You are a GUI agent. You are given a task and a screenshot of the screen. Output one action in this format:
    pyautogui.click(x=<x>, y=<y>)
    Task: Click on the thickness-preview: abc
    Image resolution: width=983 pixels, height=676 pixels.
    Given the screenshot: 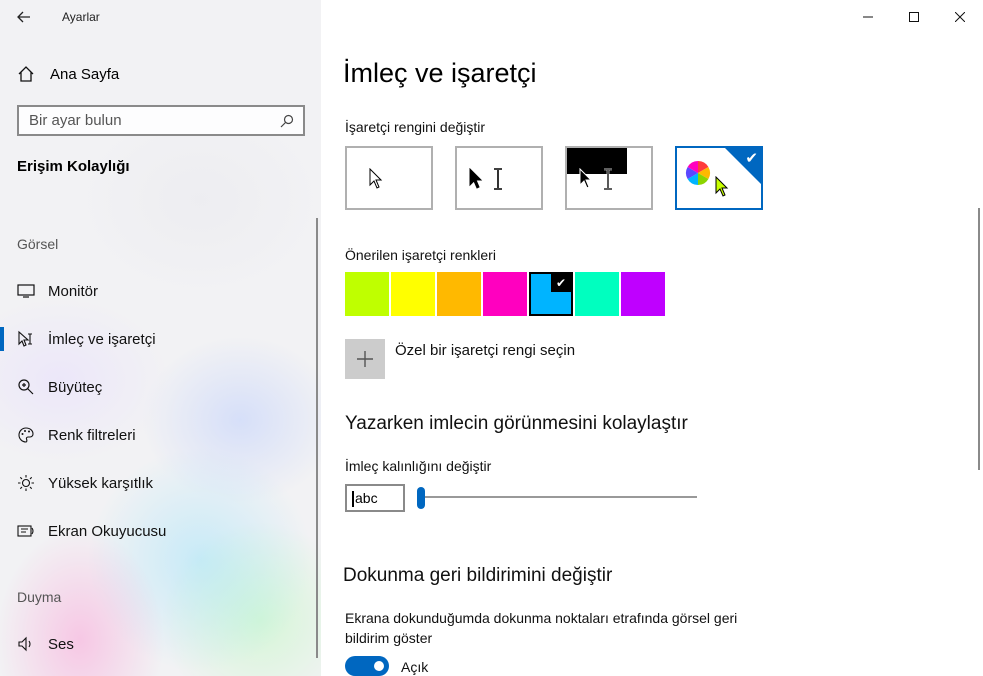 What is the action you would take?
    pyautogui.click(x=375, y=498)
    